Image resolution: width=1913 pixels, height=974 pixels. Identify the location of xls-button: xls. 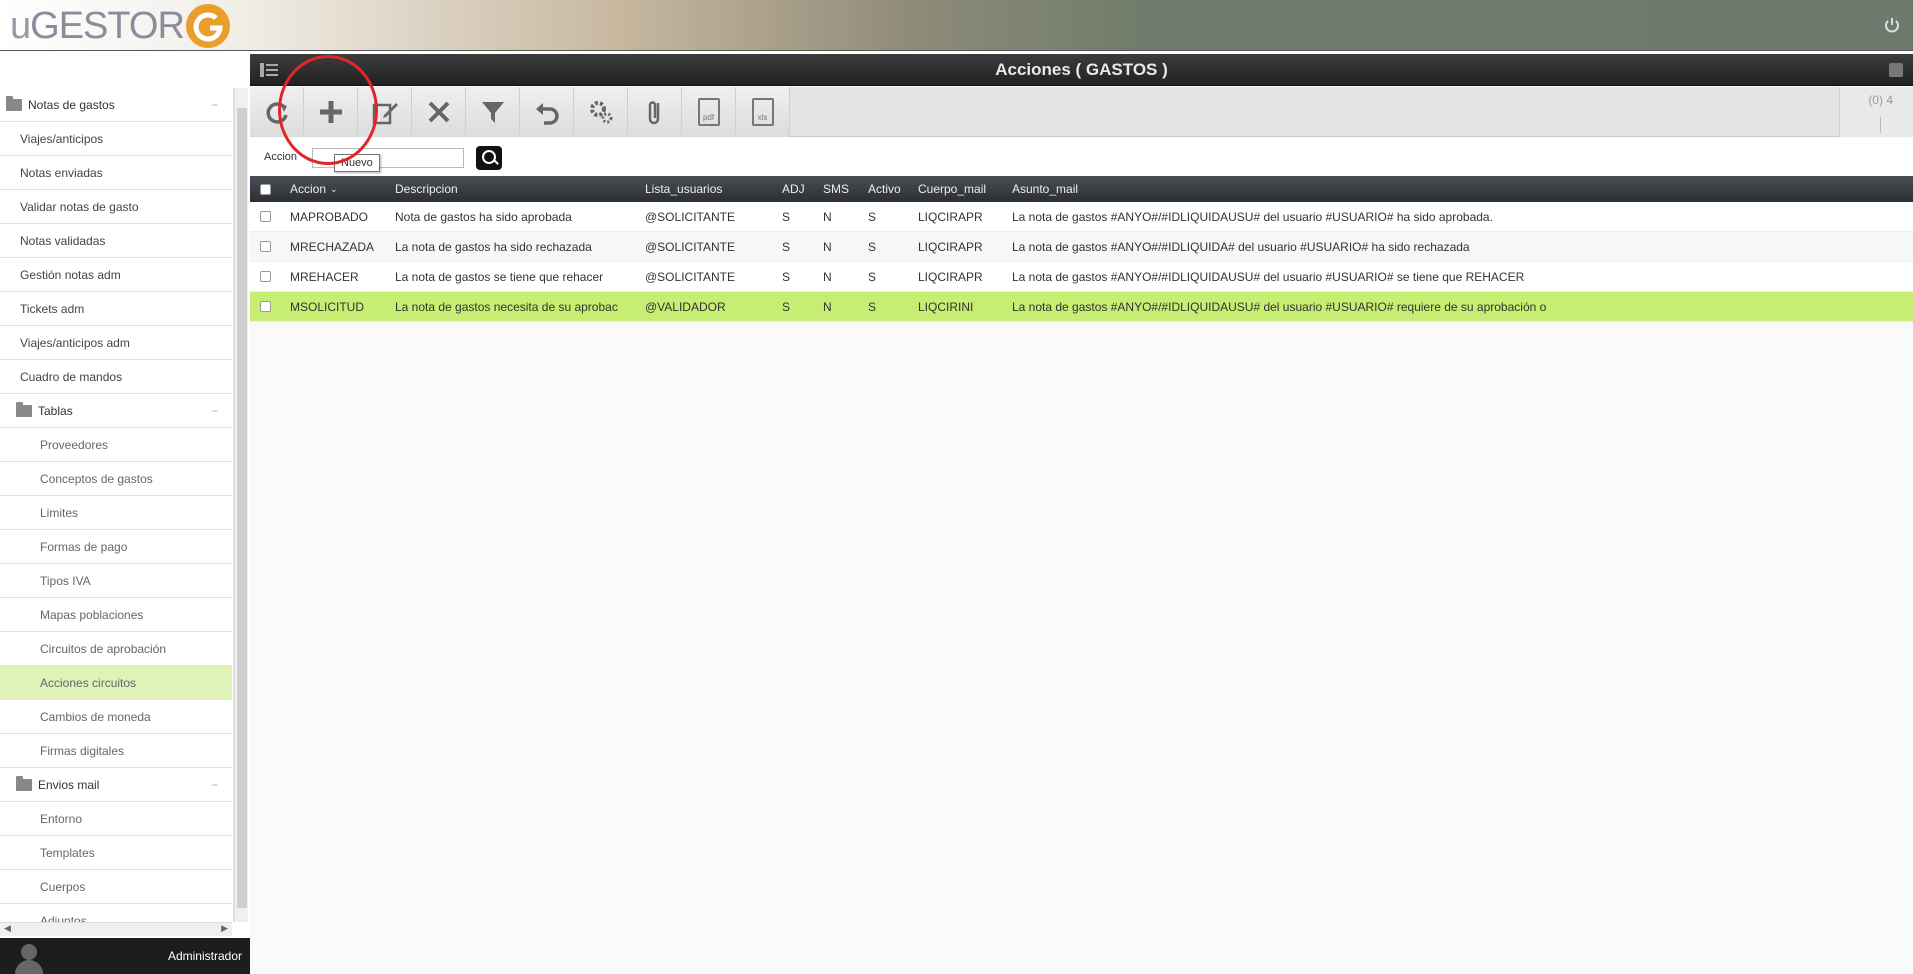
(763, 112).